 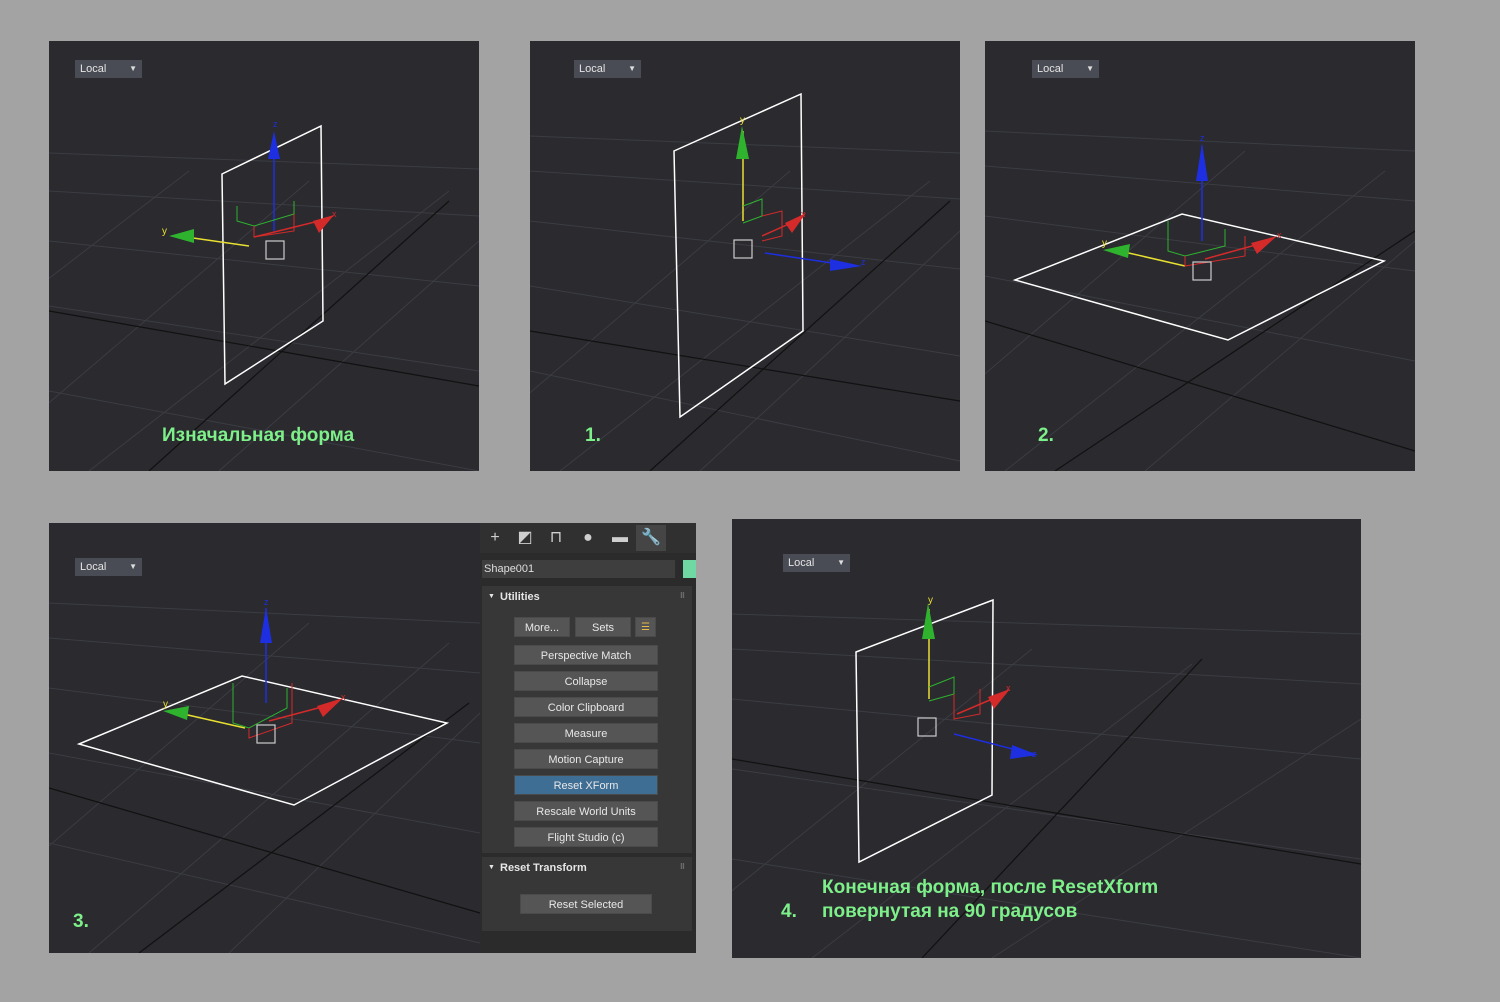 I want to click on reset-selected-button: Reset Selected, so click(x=586, y=904).